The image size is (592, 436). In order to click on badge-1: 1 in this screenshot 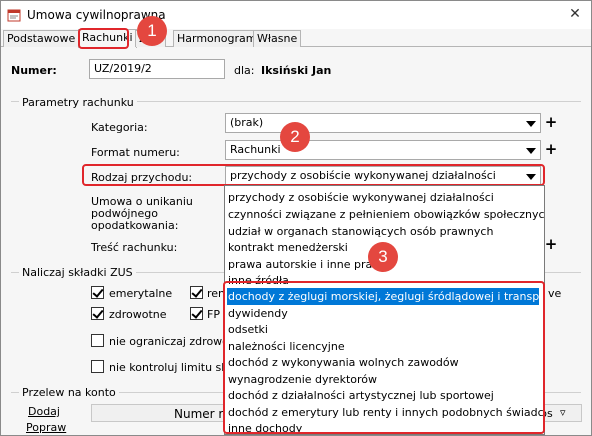, I will do `click(152, 31)`.